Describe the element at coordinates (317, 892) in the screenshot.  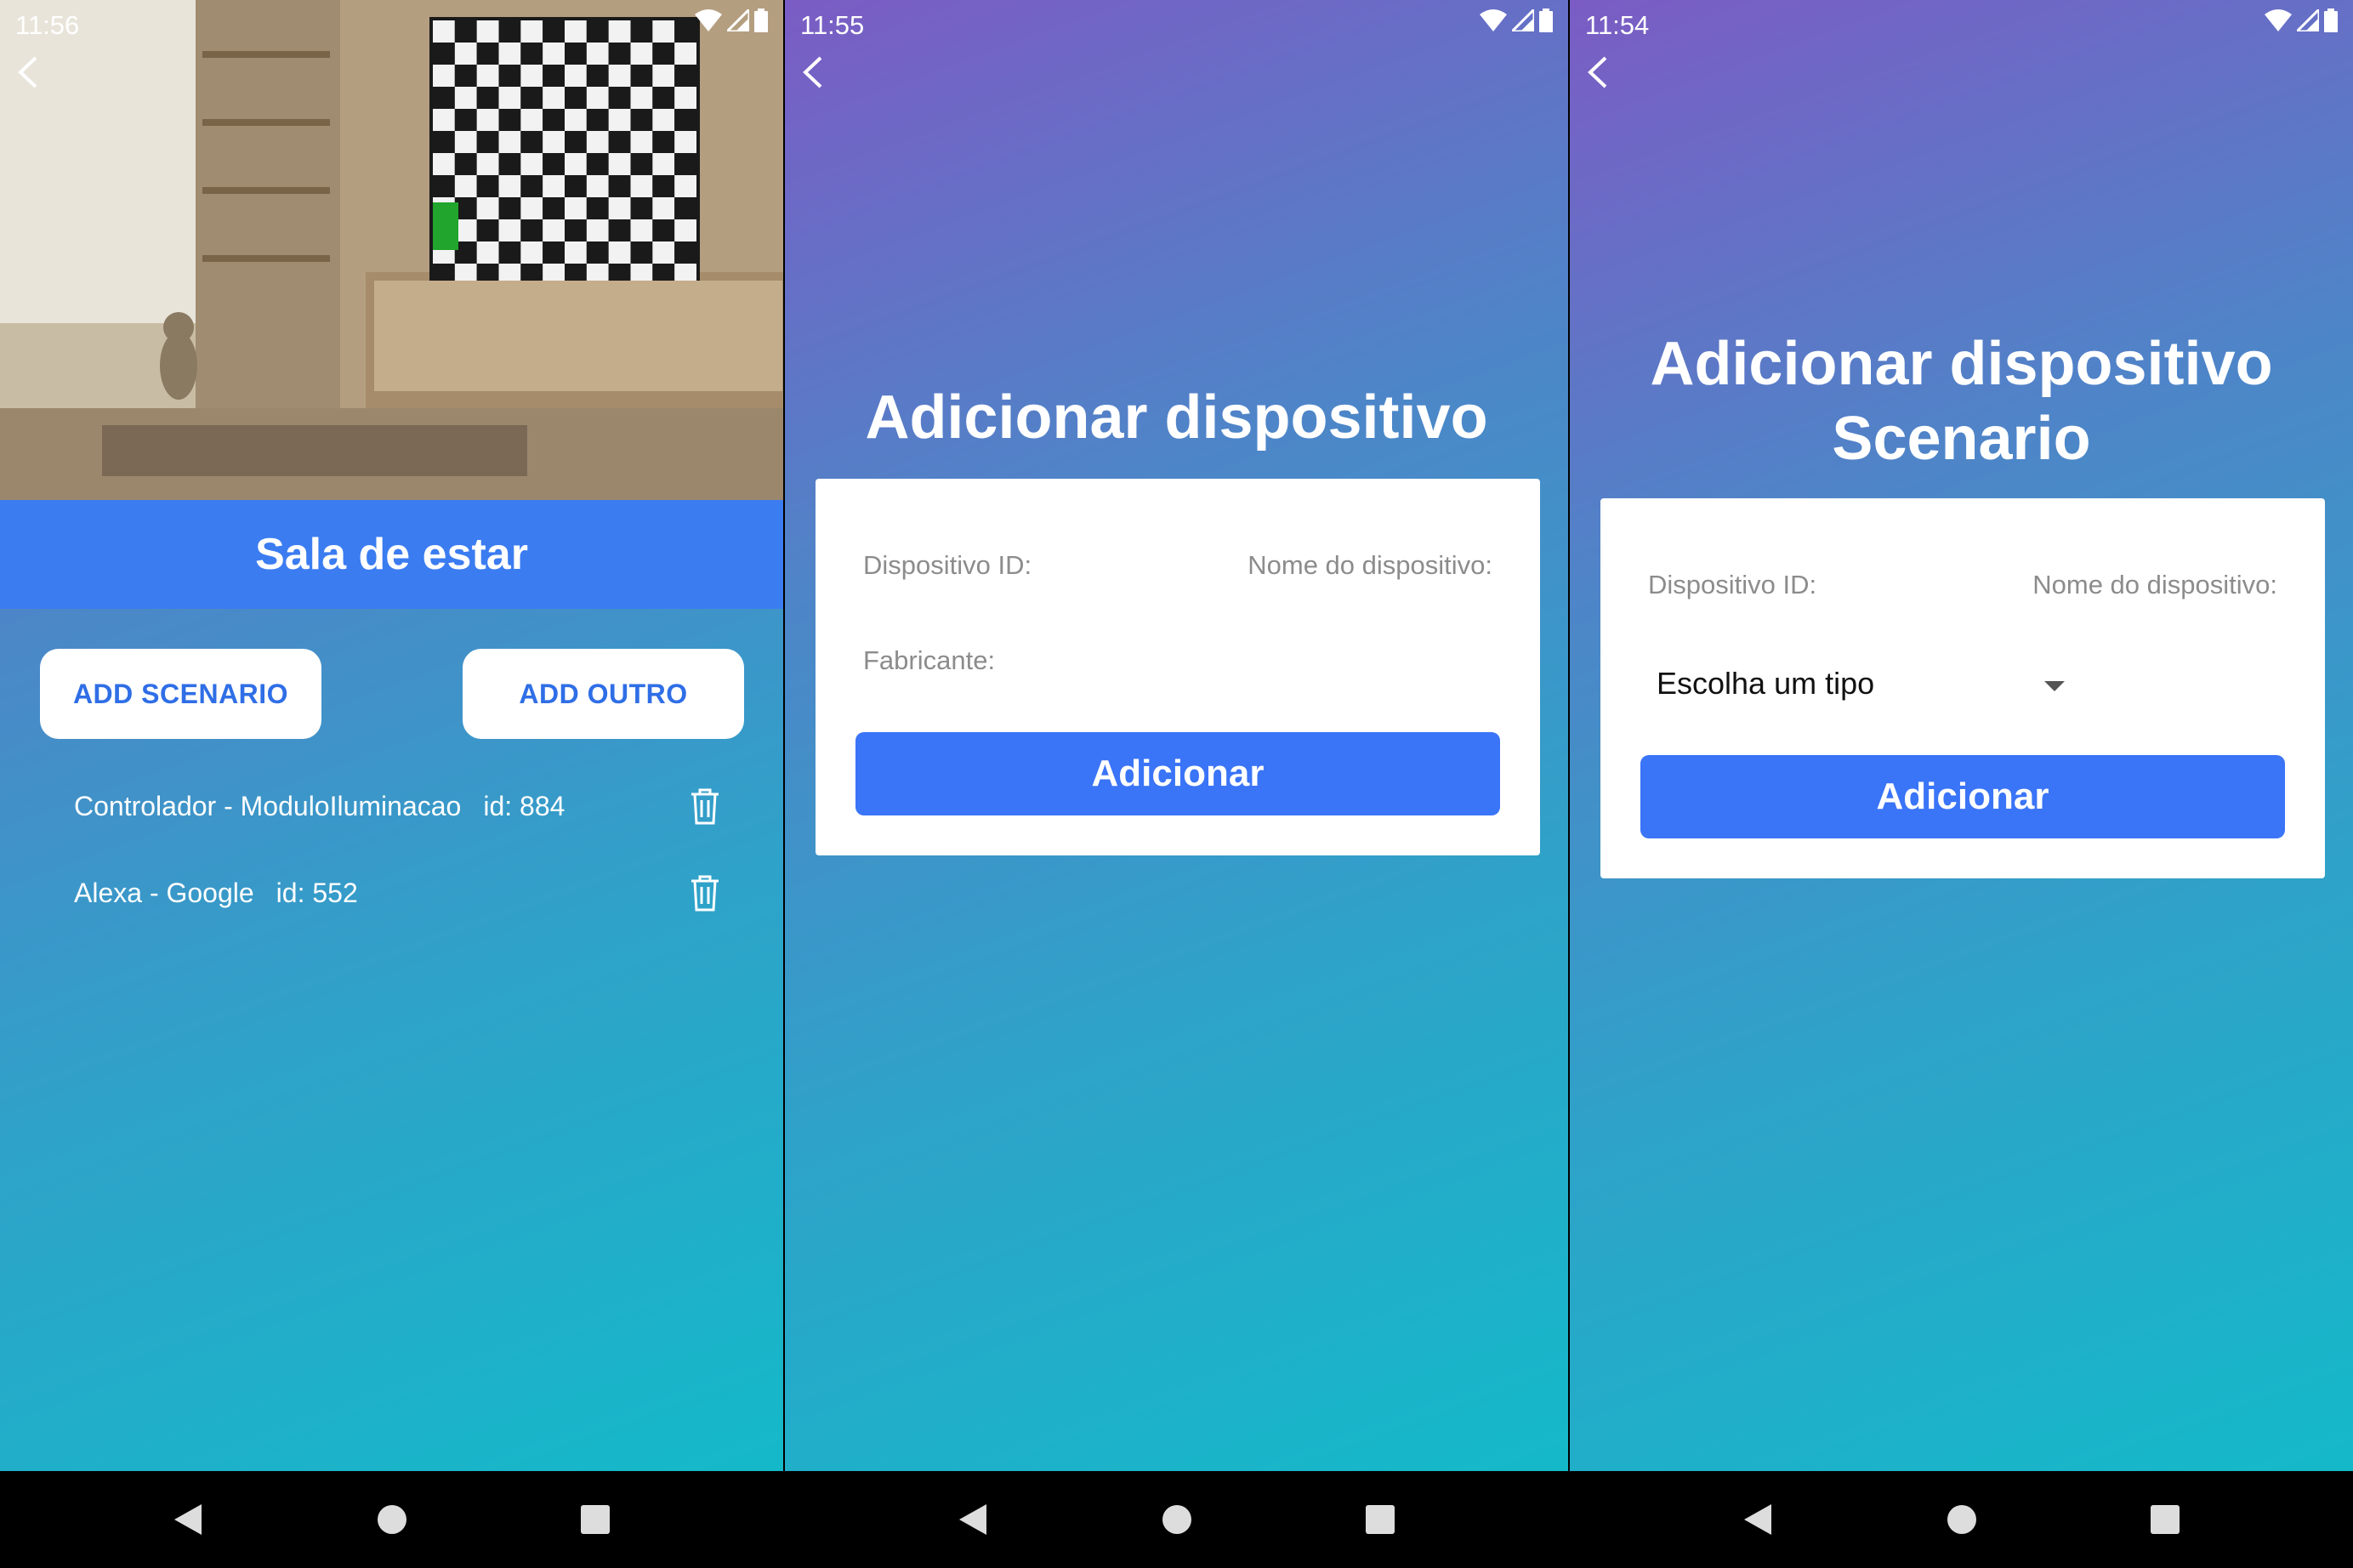
I see `device-id: id: 552` at that location.